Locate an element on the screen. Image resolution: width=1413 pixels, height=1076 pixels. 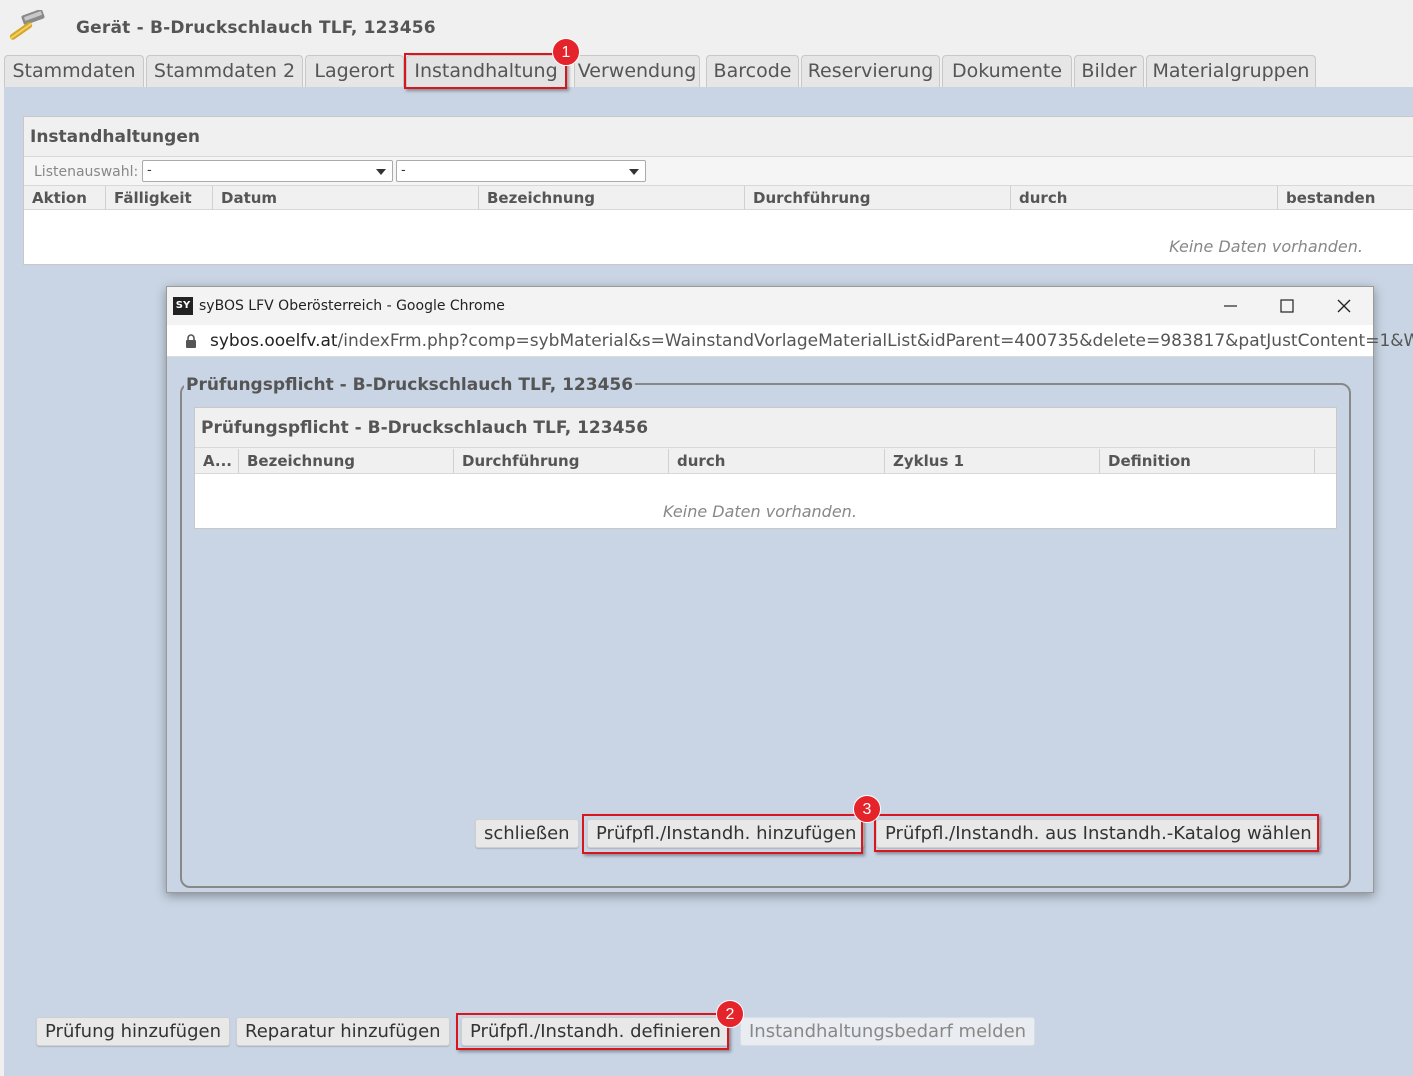
page-header: Gerät - B-Druckschlauch TLF, 123456 is located at coordinates (706, 28).